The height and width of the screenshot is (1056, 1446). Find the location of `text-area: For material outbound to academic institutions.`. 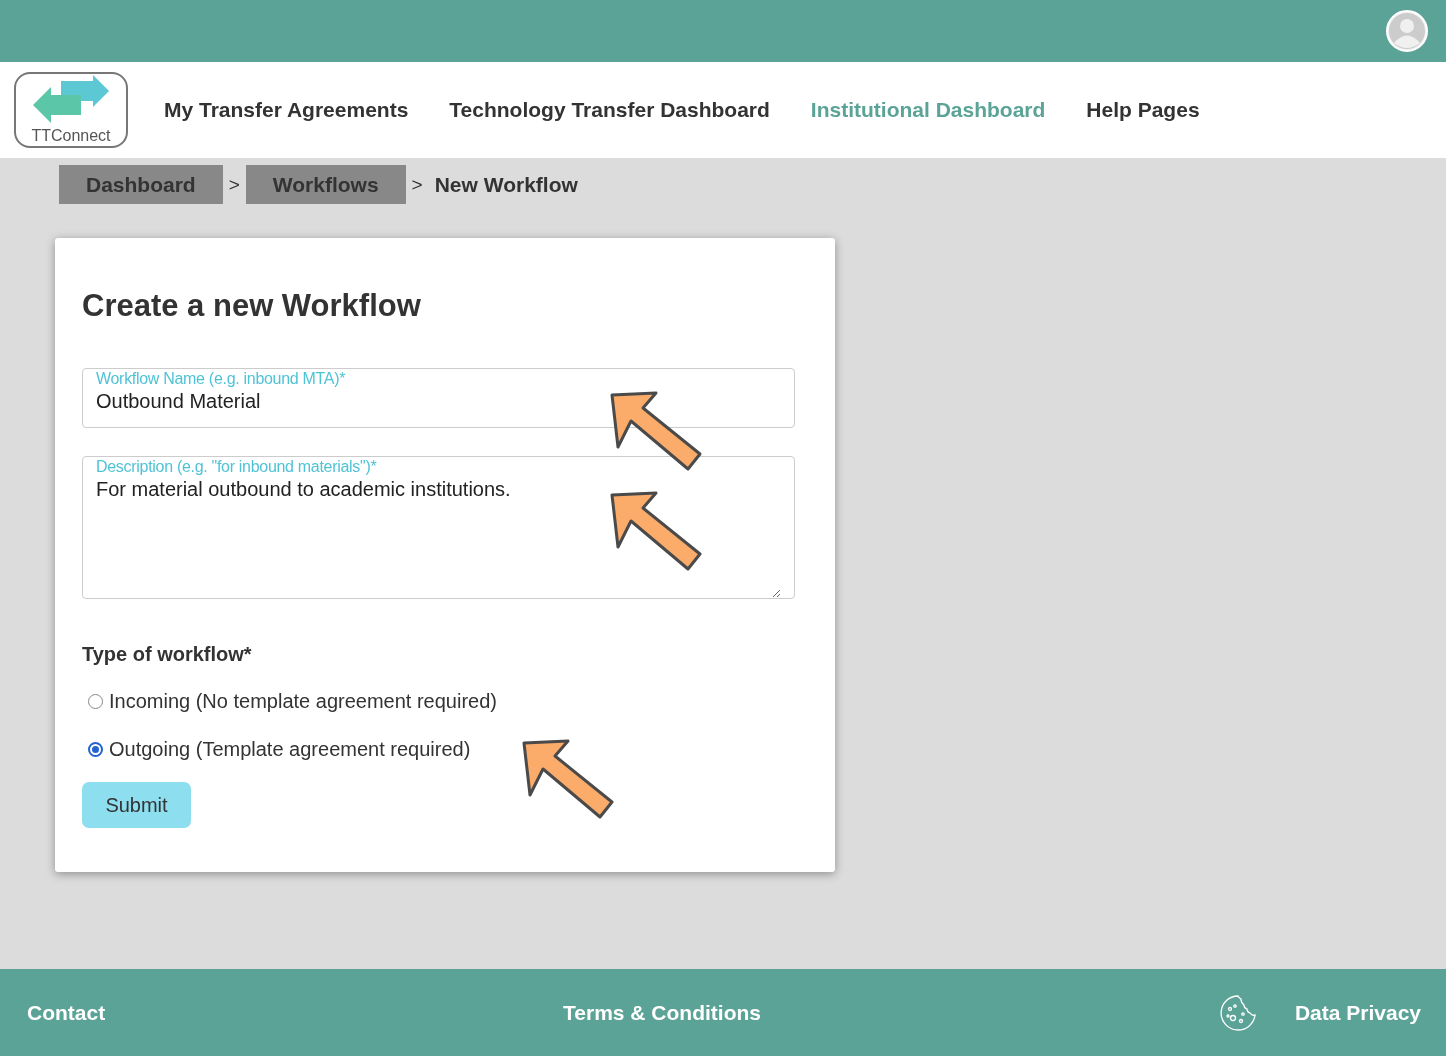

text-area: For material outbound to academic institutions. is located at coordinates (438, 538).